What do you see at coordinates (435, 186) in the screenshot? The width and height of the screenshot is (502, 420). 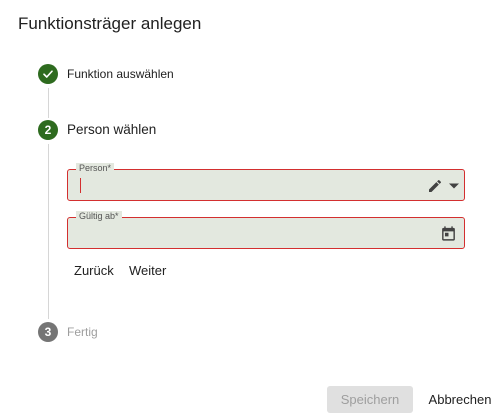 I see `pencil-icon` at bounding box center [435, 186].